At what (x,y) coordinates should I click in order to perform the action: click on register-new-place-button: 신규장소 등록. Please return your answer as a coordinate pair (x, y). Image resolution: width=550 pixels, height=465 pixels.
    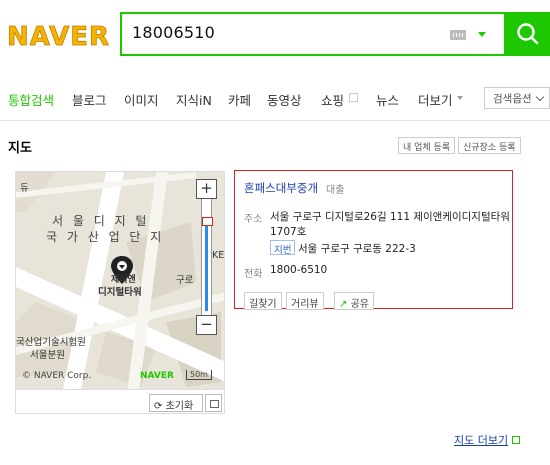
    Looking at the image, I should click on (489, 145).